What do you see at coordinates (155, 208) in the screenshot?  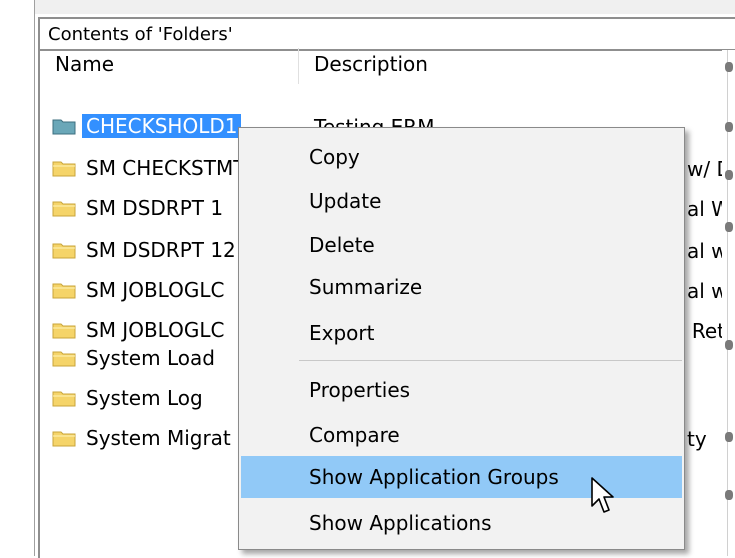 I see `list-item-name: SM DSDRPT 1` at bounding box center [155, 208].